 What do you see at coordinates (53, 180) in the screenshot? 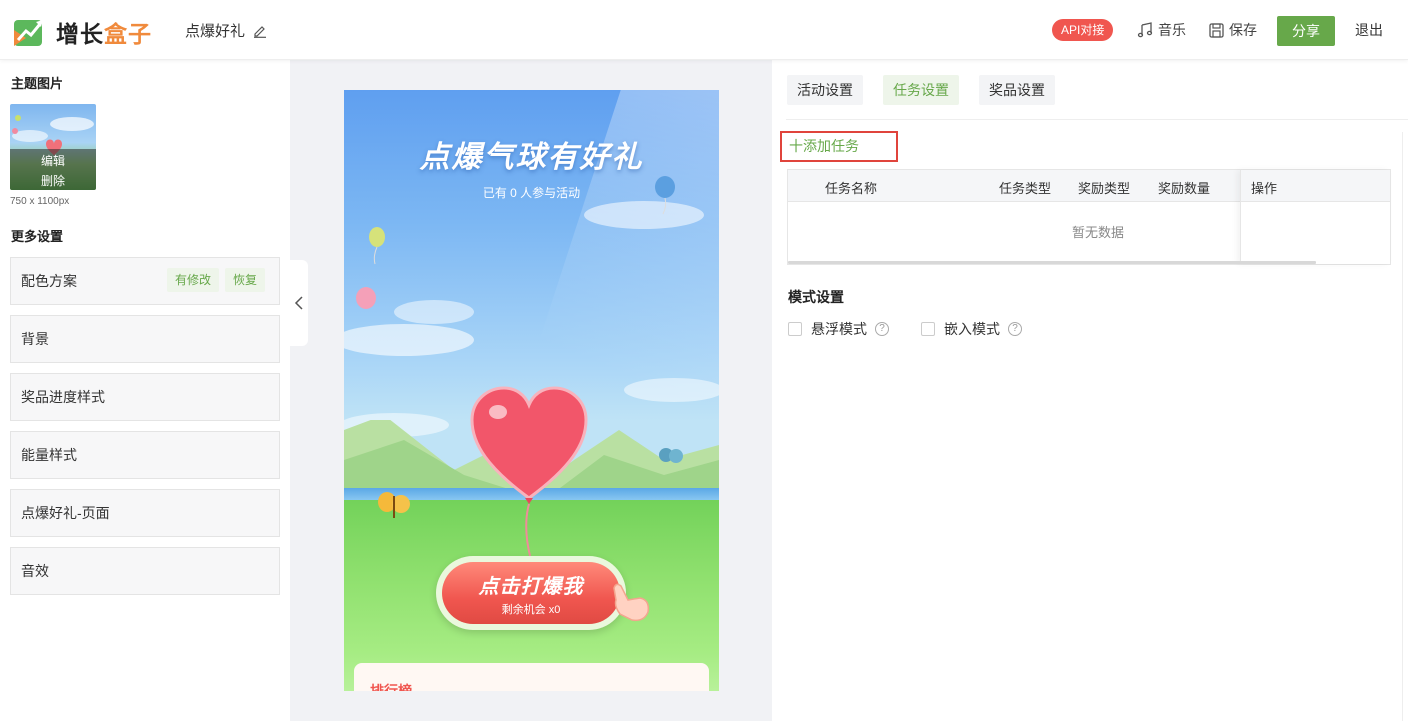
I see `thumbnail-delete-button: 删除` at bounding box center [53, 180].